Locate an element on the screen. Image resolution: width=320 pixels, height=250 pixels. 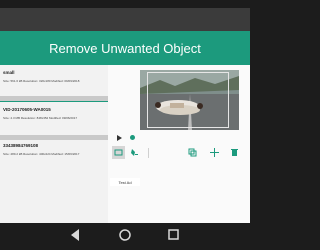
video-name: 33438984769108 is located at coordinates (21, 145).